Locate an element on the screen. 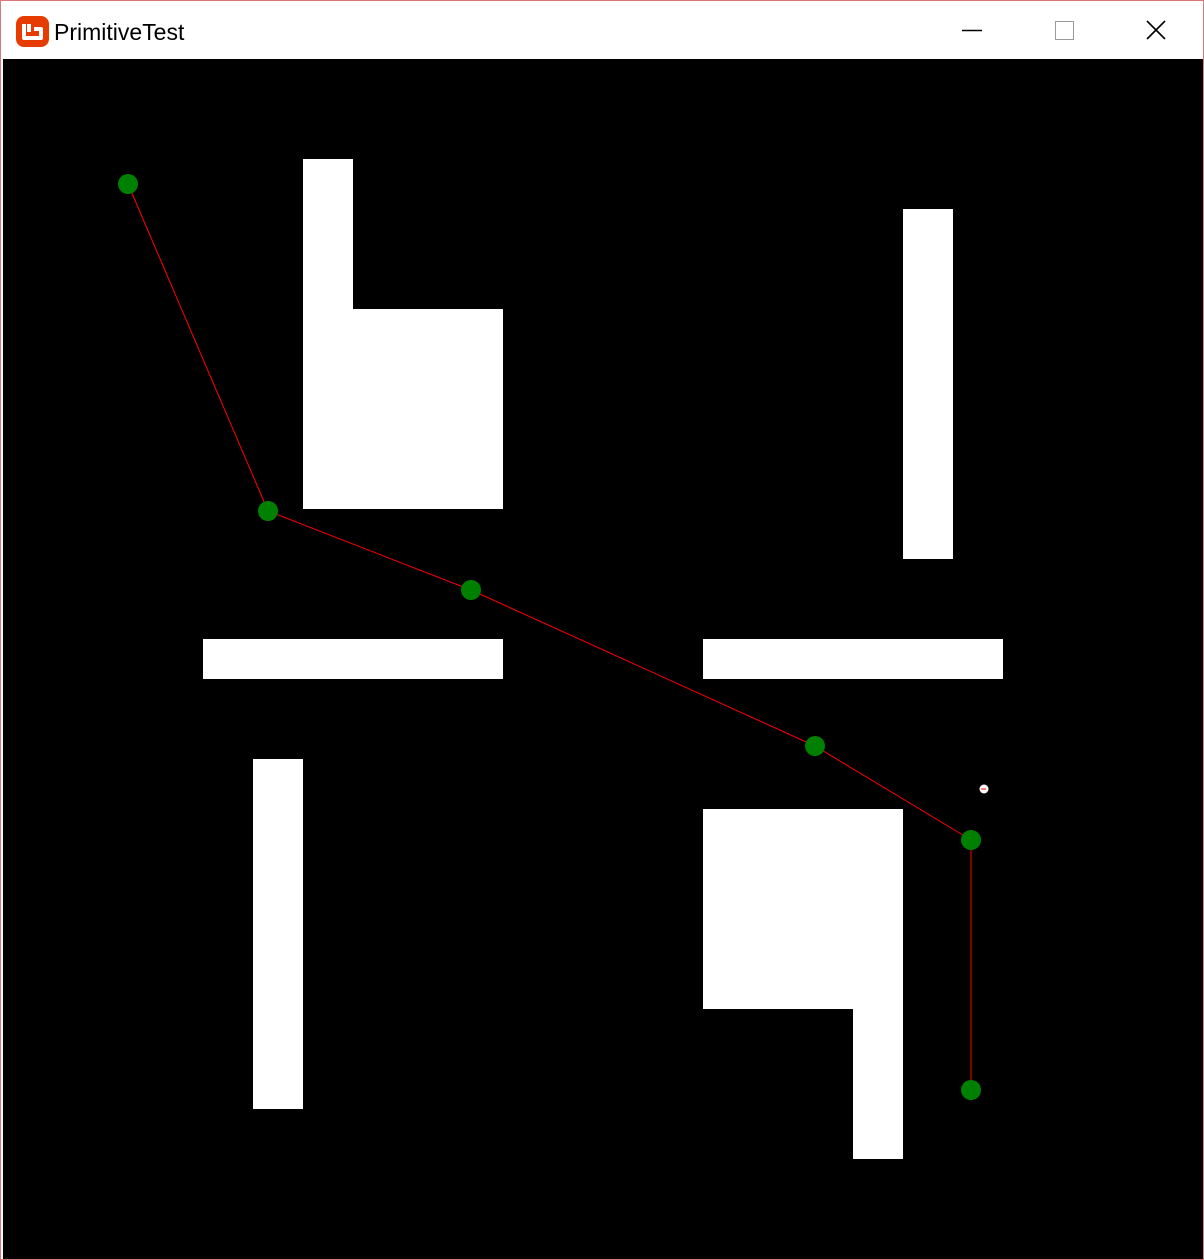 The width and height of the screenshot is (1204, 1260). monogame-logo-icon is located at coordinates (32, 31).